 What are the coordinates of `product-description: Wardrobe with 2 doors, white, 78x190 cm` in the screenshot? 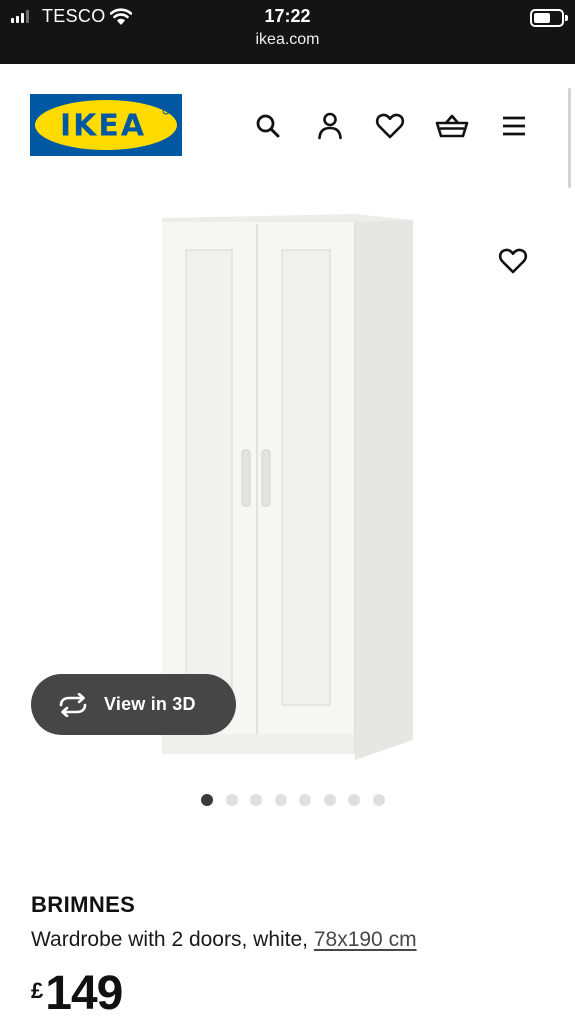 It's located at (224, 940).